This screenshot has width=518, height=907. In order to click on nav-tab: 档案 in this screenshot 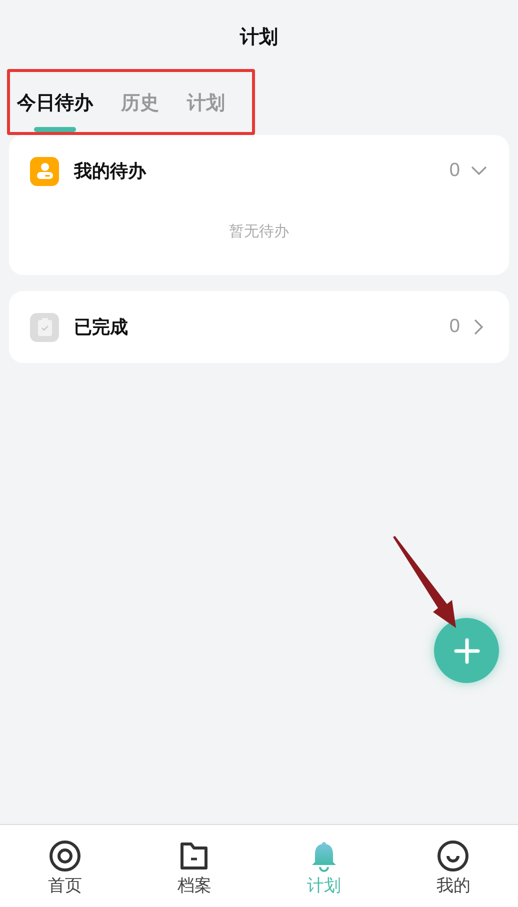, I will do `click(194, 866)`.